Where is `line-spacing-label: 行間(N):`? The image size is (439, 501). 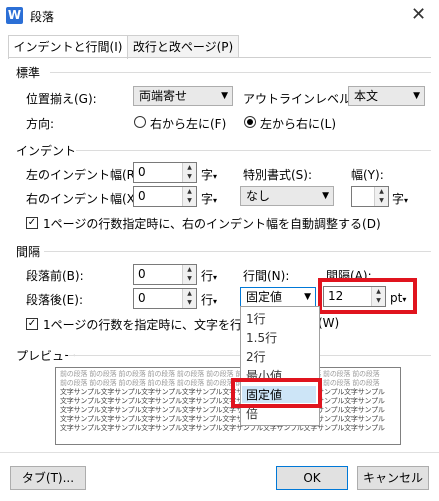
line-spacing-label: 行間(N): is located at coordinates (266, 276).